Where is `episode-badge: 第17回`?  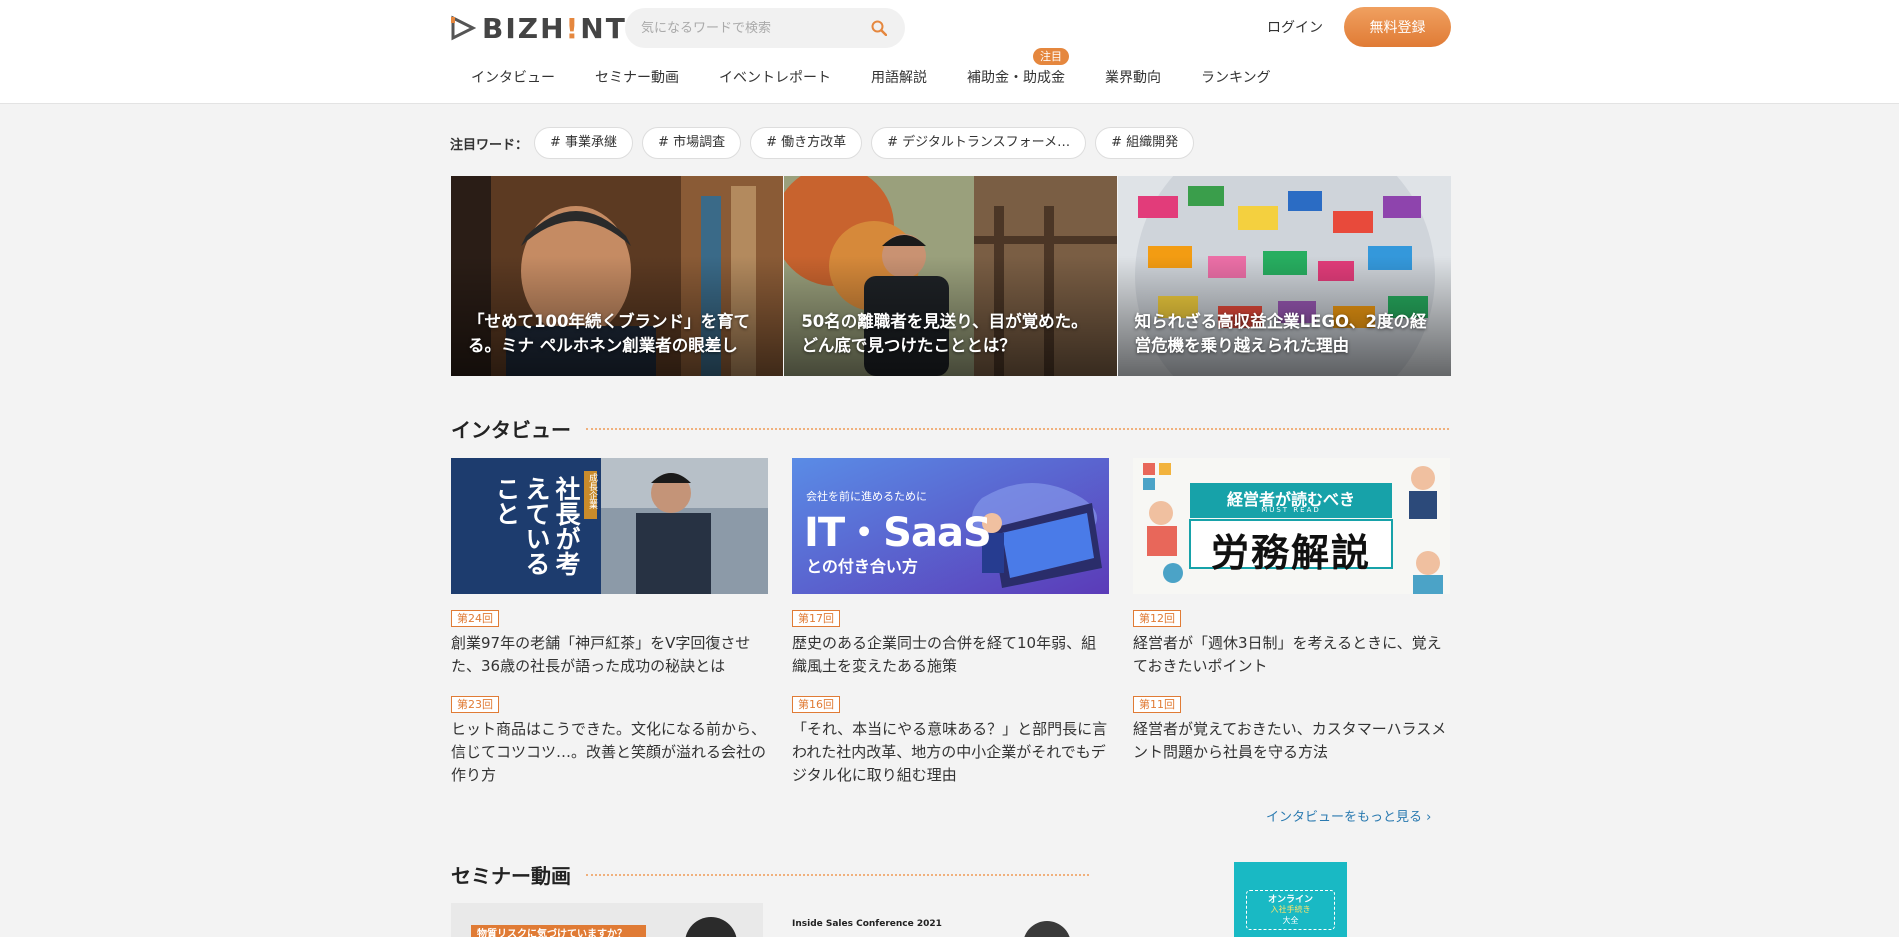 episode-badge: 第17回 is located at coordinates (816, 618).